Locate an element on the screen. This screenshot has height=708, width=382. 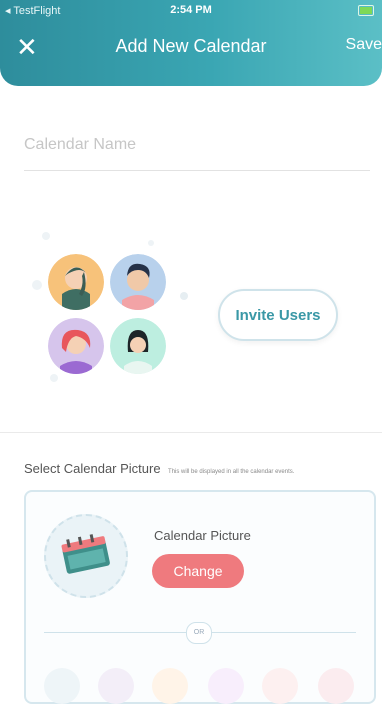
page-title: Add New Calendar is located at coordinates (191, 46).